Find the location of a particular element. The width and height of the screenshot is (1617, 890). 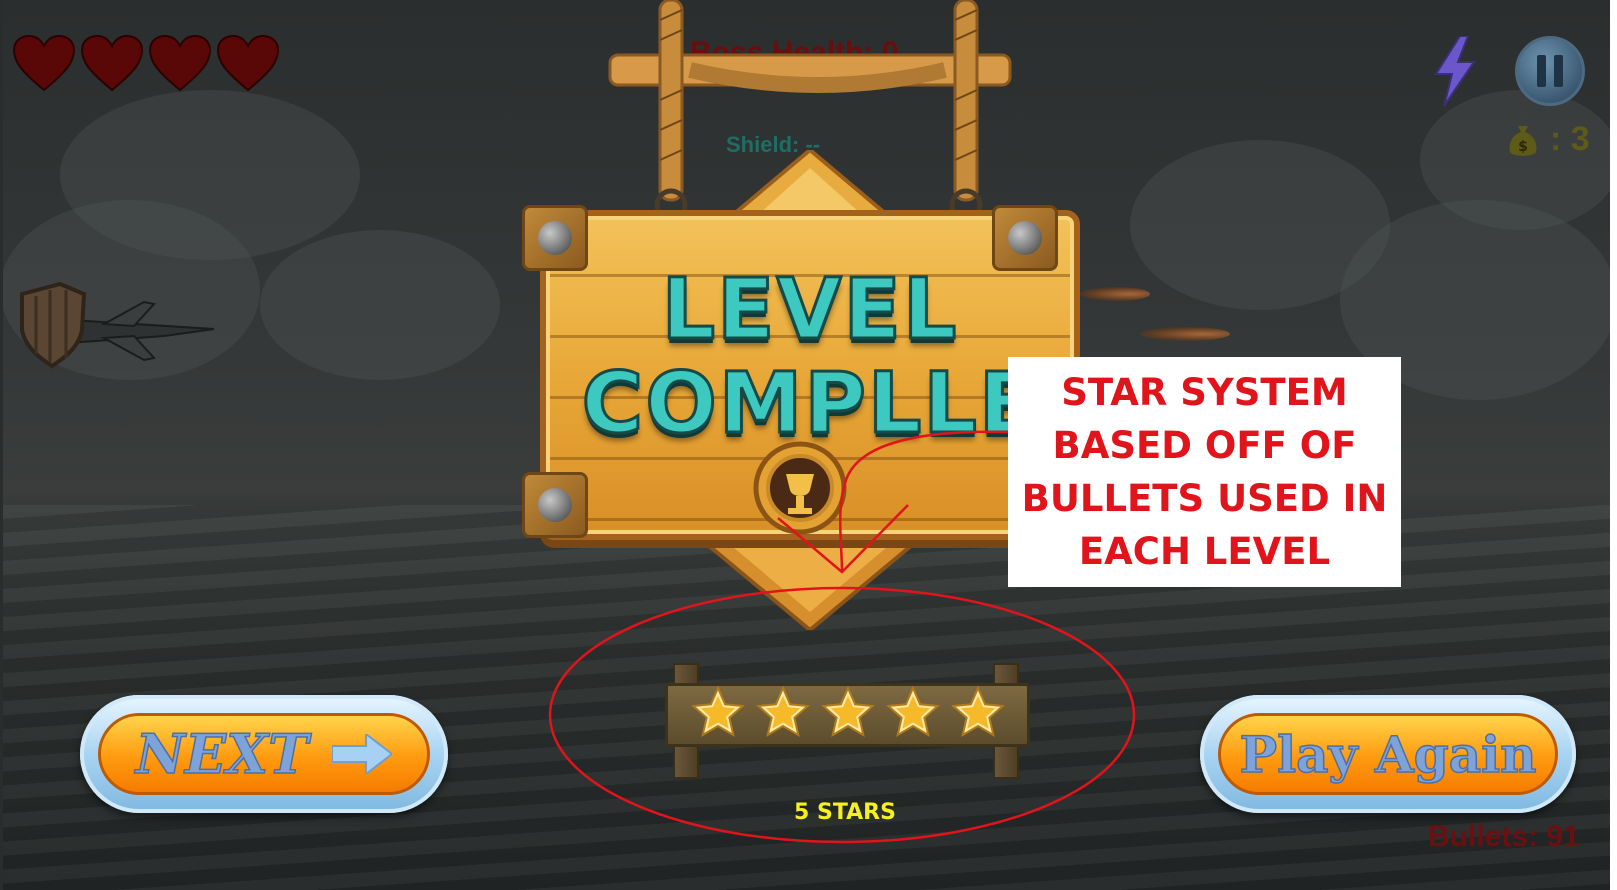

sign-bottom-point is located at coordinates (810, 580).